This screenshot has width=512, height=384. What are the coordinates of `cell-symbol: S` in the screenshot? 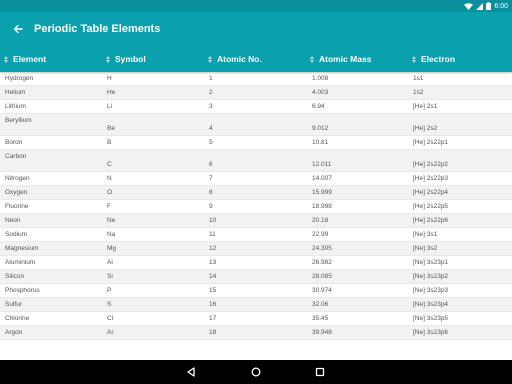 It's located at (109, 304).